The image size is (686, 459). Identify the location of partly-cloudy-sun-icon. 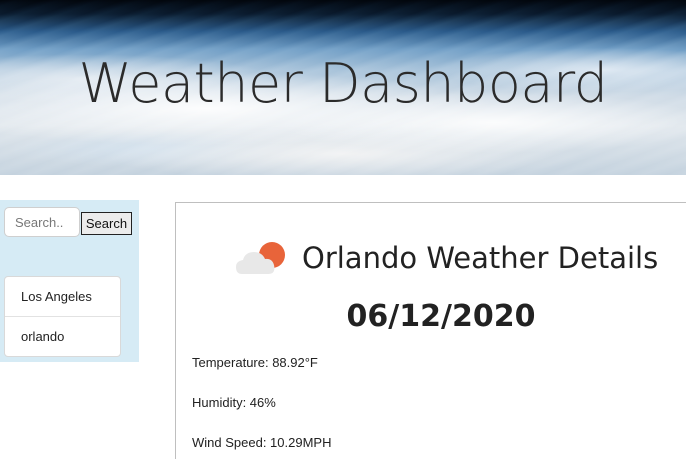
(260, 258).